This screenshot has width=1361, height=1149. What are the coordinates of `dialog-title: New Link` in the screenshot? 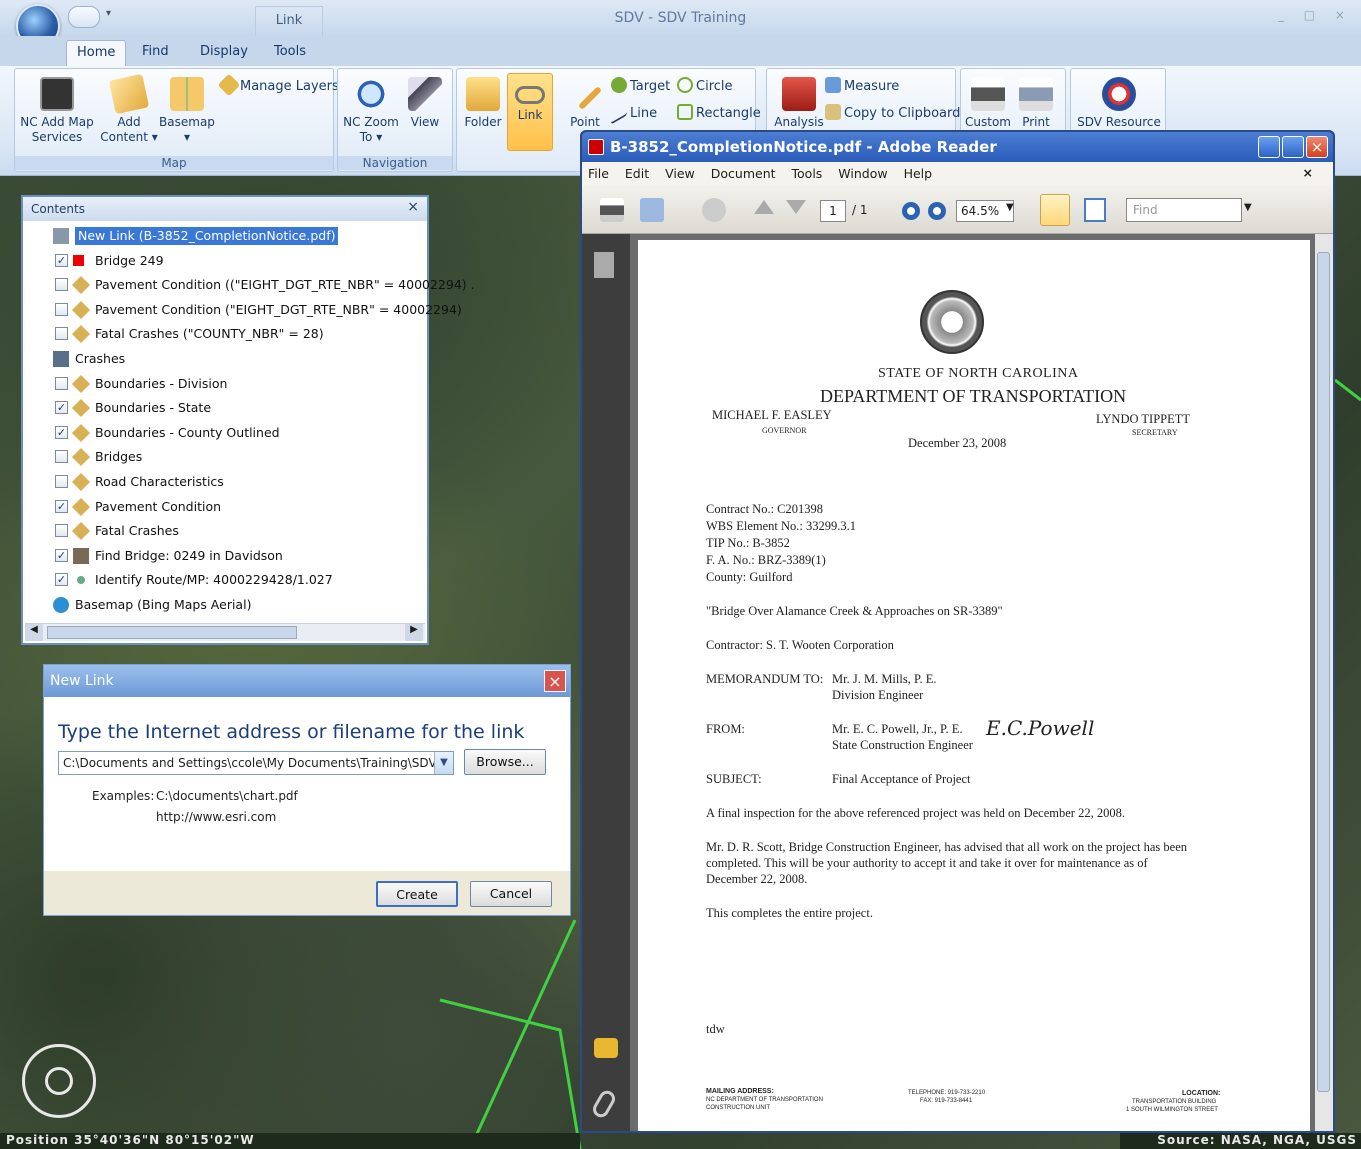 It's located at (82, 681).